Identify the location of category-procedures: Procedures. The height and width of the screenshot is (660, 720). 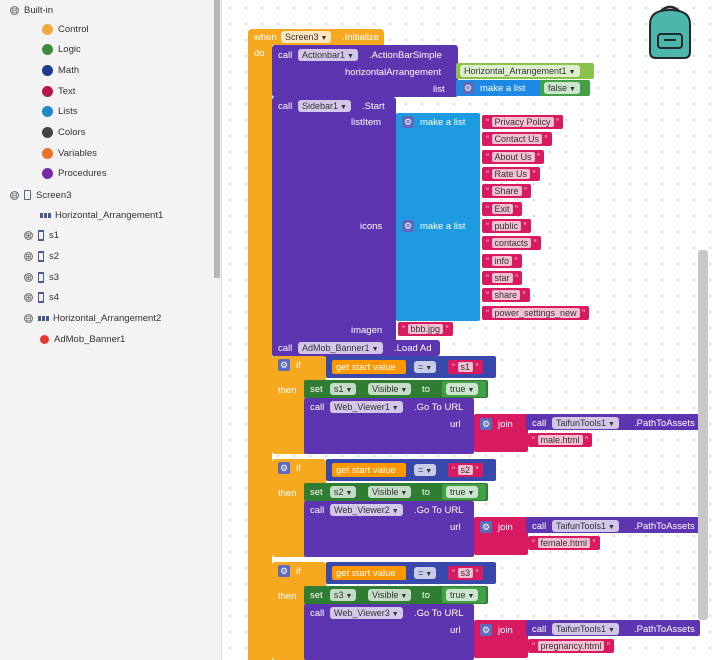
(74, 174).